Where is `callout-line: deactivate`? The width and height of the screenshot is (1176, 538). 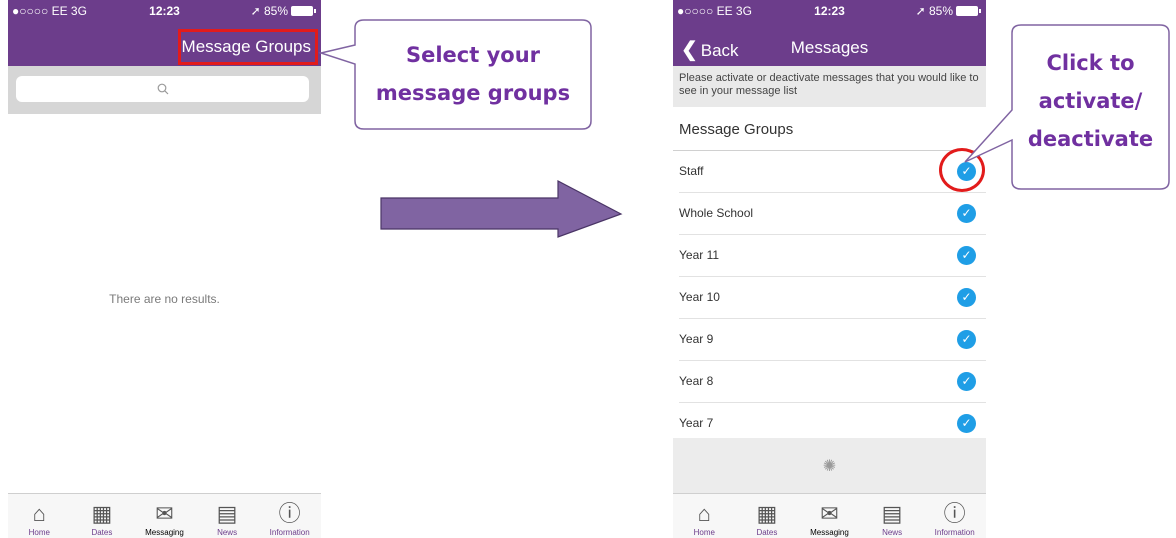
callout-line: deactivate is located at coordinates (1090, 139).